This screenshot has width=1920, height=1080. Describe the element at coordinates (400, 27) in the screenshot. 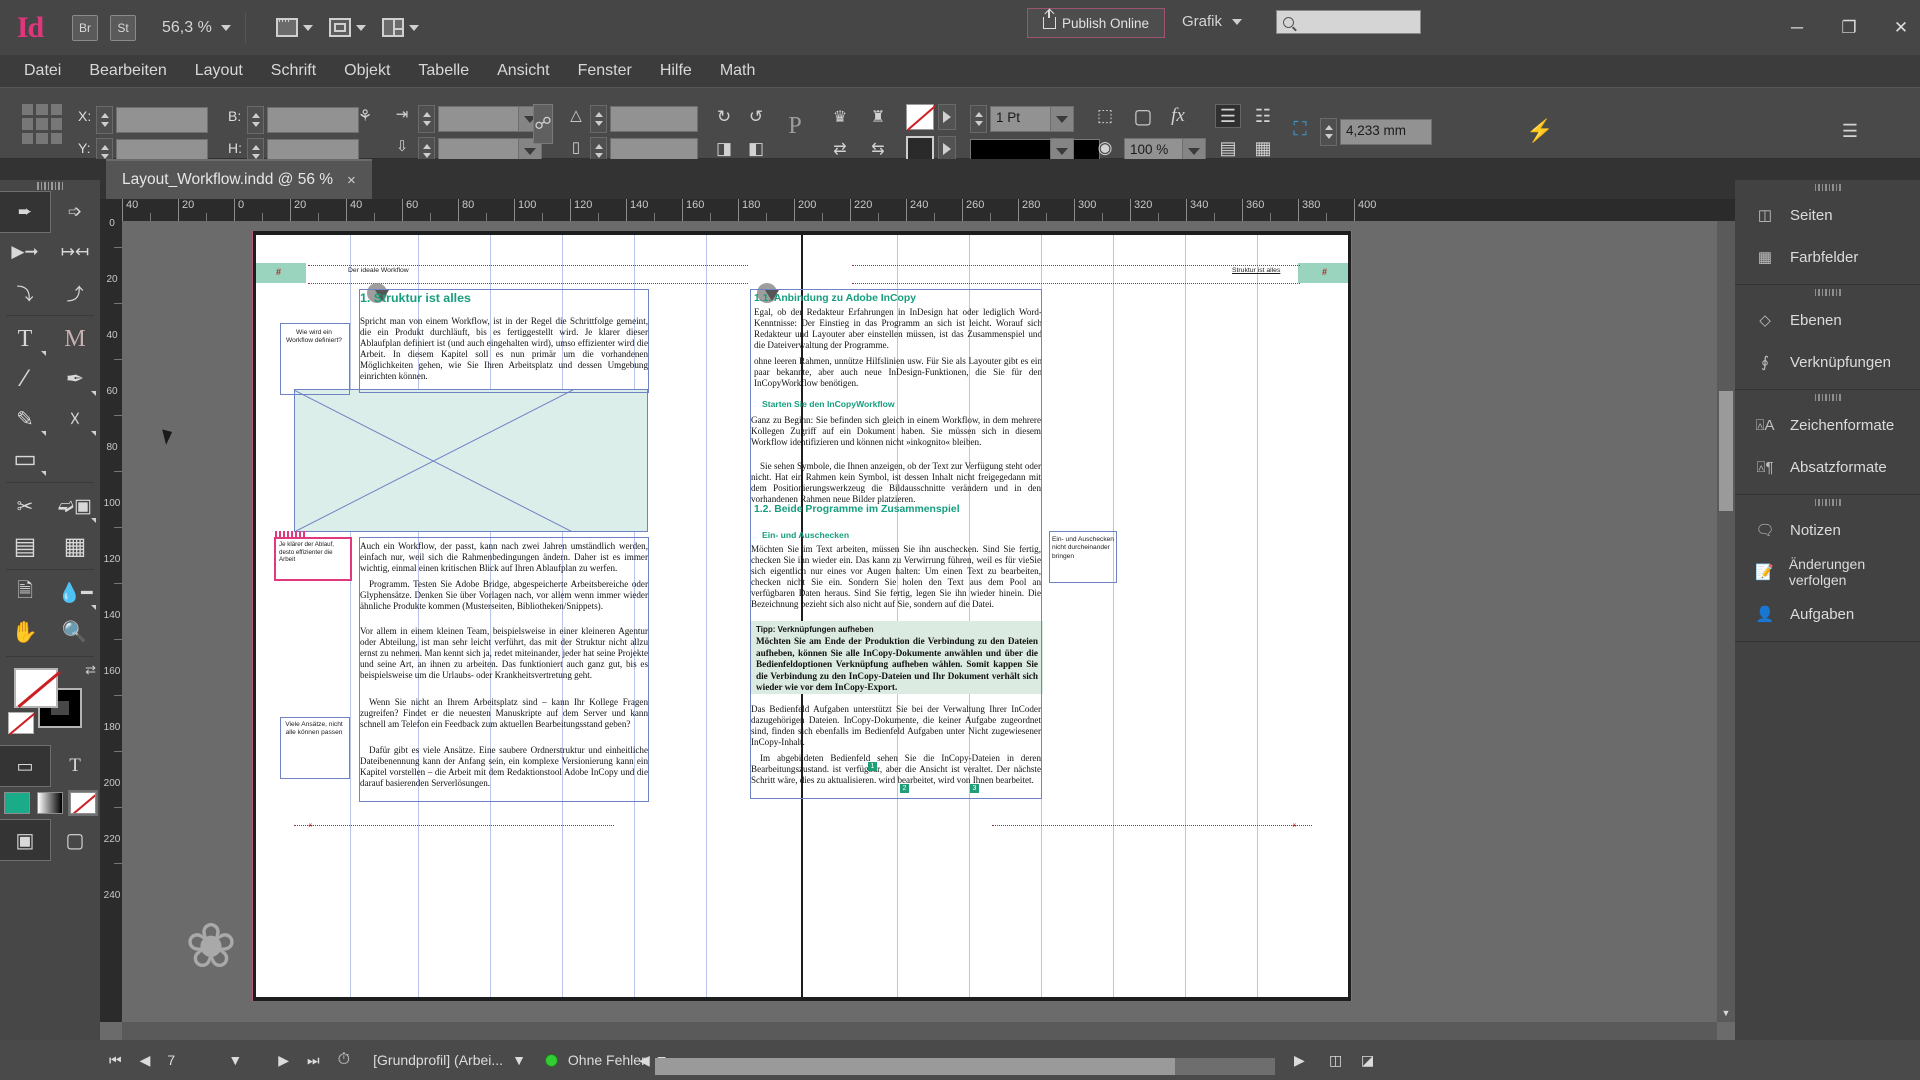

I see `arrange-documents-button` at that location.